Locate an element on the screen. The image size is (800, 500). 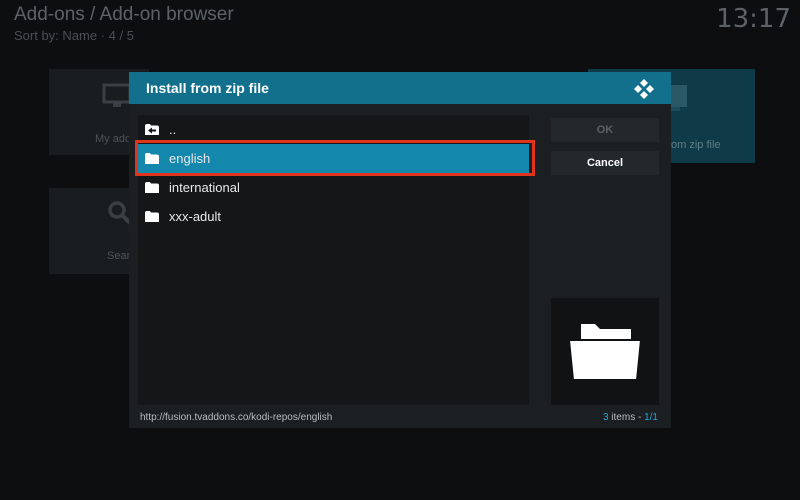
window-title: Add-ons / Add-on browser is located at coordinates (124, 14).